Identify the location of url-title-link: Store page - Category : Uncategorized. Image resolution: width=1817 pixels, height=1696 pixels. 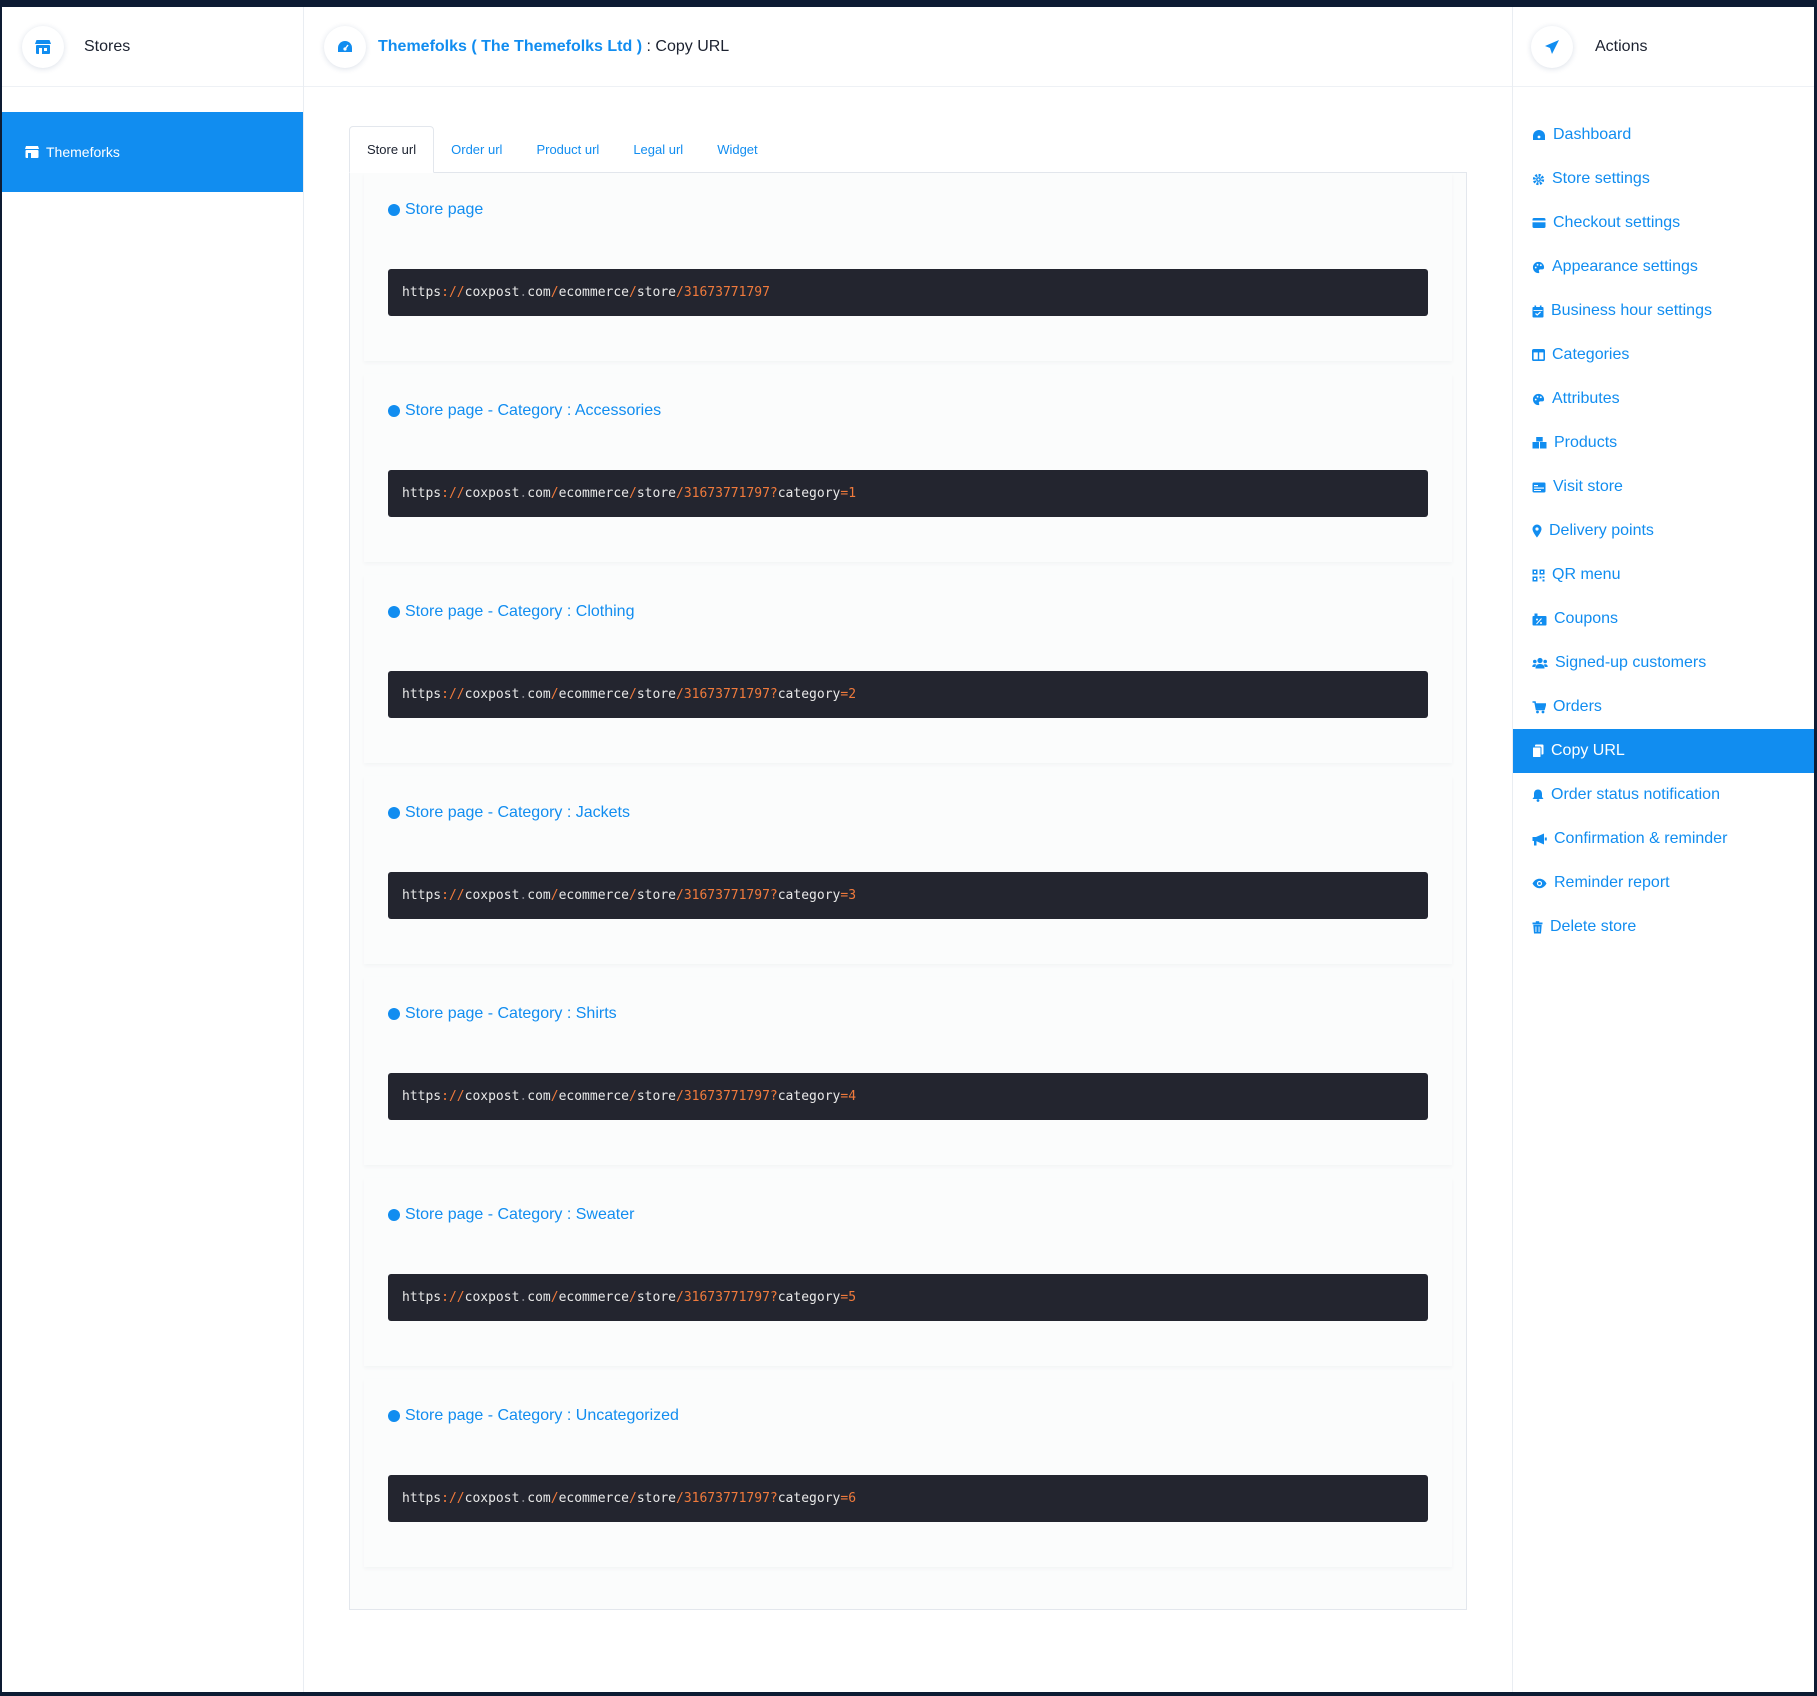
(908, 1416).